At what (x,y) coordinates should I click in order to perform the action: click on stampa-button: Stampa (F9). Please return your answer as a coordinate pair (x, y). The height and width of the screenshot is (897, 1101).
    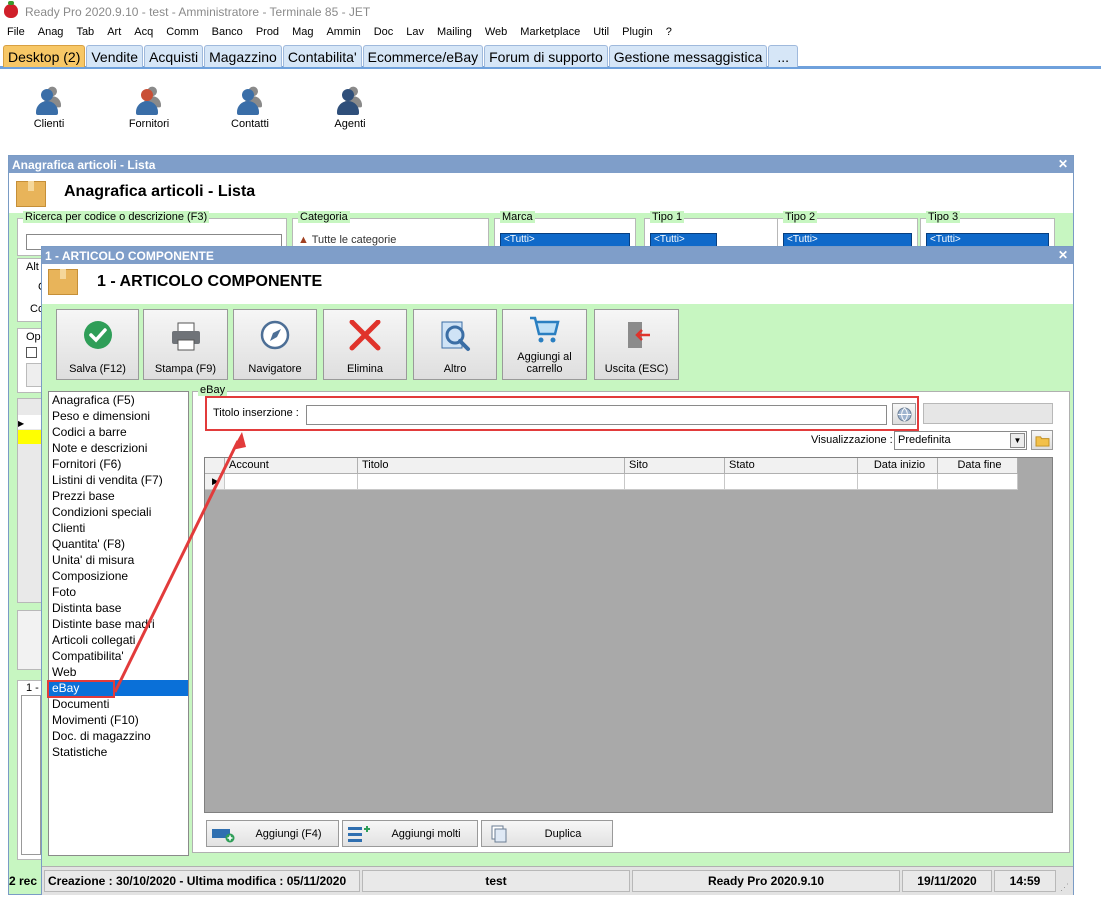
    Looking at the image, I should click on (185, 344).